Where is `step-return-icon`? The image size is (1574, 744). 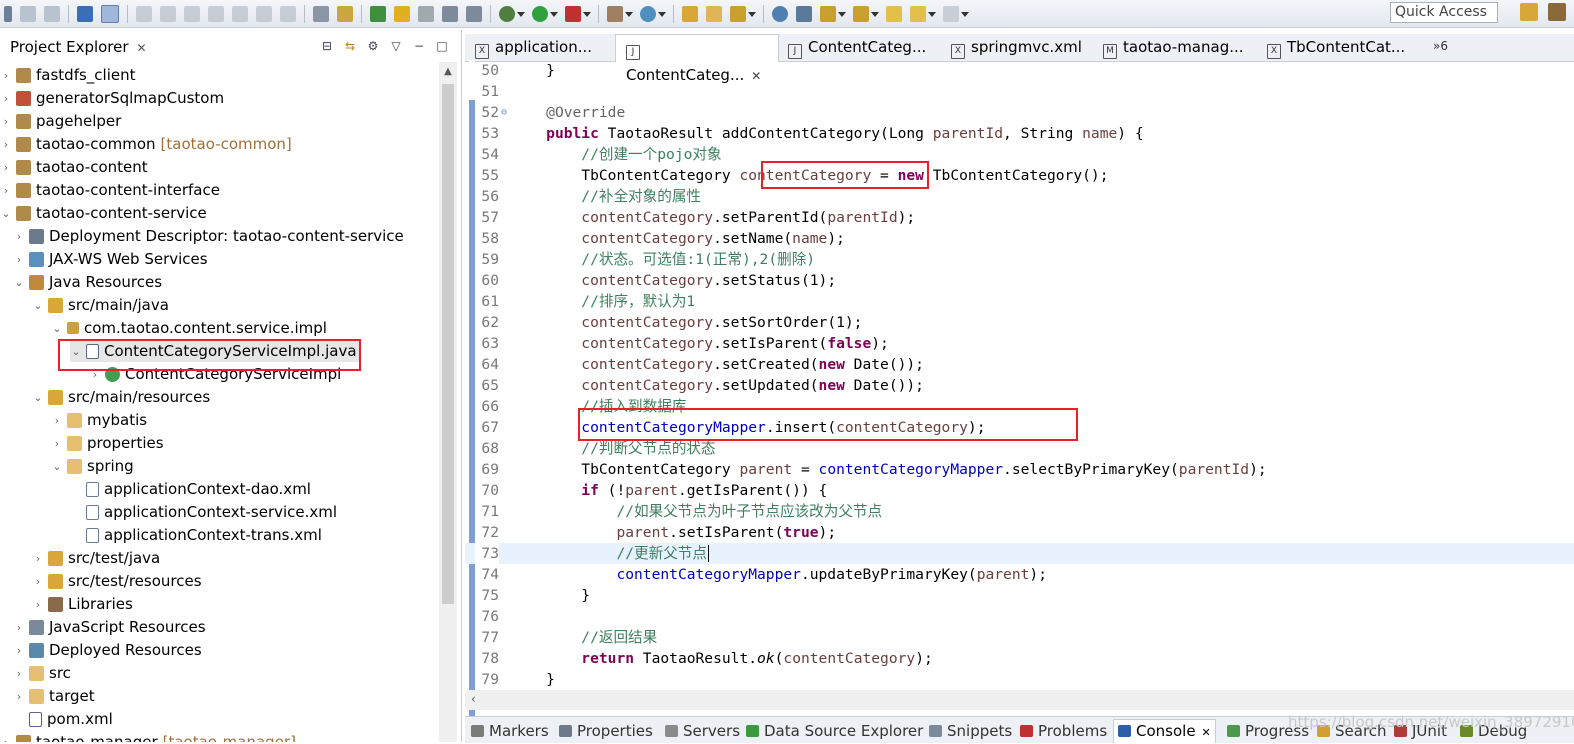
step-return-icon is located at coordinates (288, 14).